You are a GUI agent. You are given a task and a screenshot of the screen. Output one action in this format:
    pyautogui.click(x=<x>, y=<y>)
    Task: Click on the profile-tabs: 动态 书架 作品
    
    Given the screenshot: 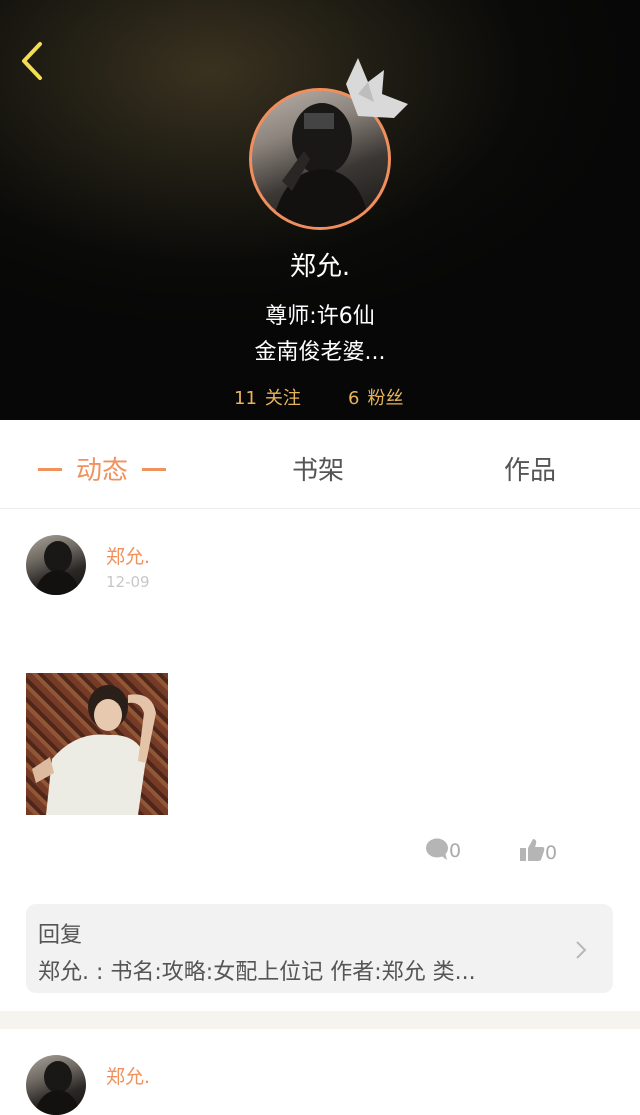 What is the action you would take?
    pyautogui.click(x=320, y=464)
    